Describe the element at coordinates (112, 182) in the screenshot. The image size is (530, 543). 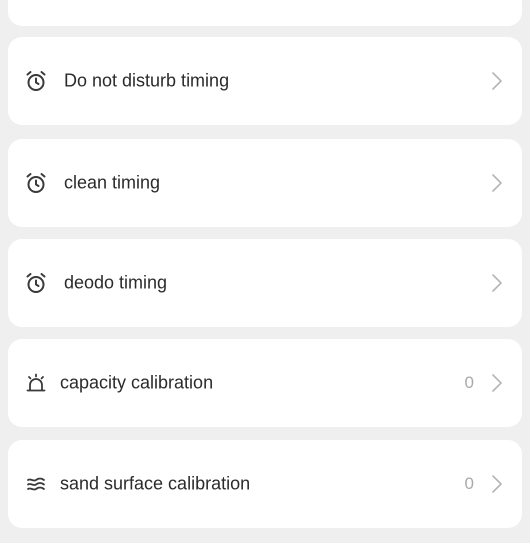
I see `settings-item-label: clean timing` at that location.